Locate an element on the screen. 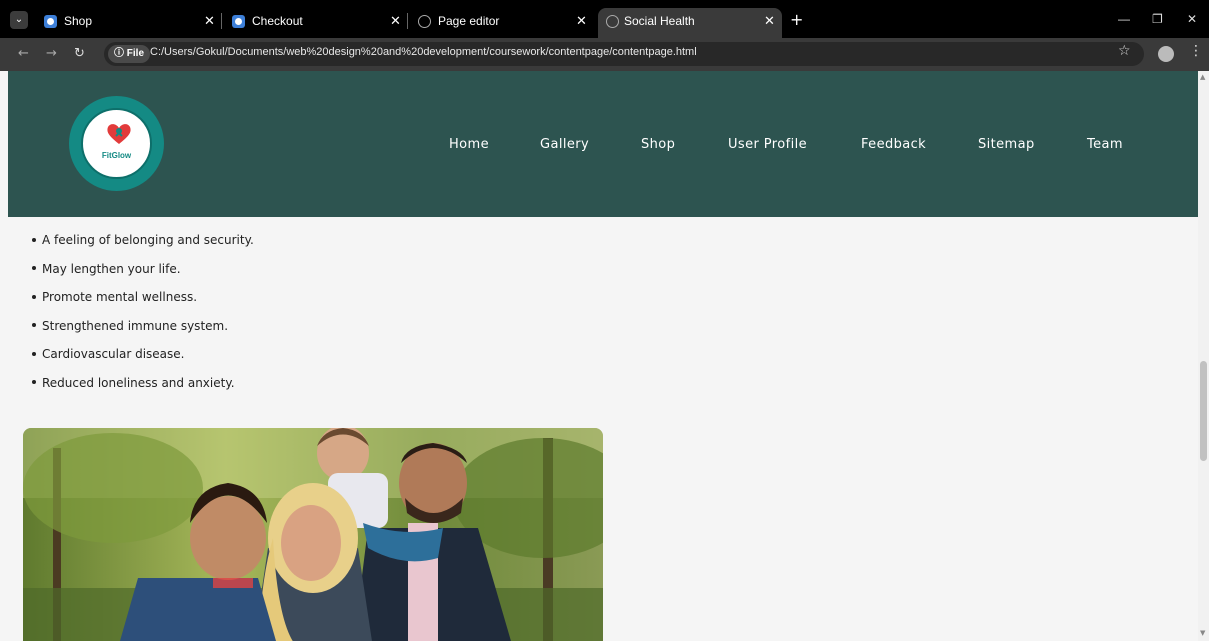 The height and width of the screenshot is (641, 1209). tab-social-health: Social Health ✕ is located at coordinates (690, 23).